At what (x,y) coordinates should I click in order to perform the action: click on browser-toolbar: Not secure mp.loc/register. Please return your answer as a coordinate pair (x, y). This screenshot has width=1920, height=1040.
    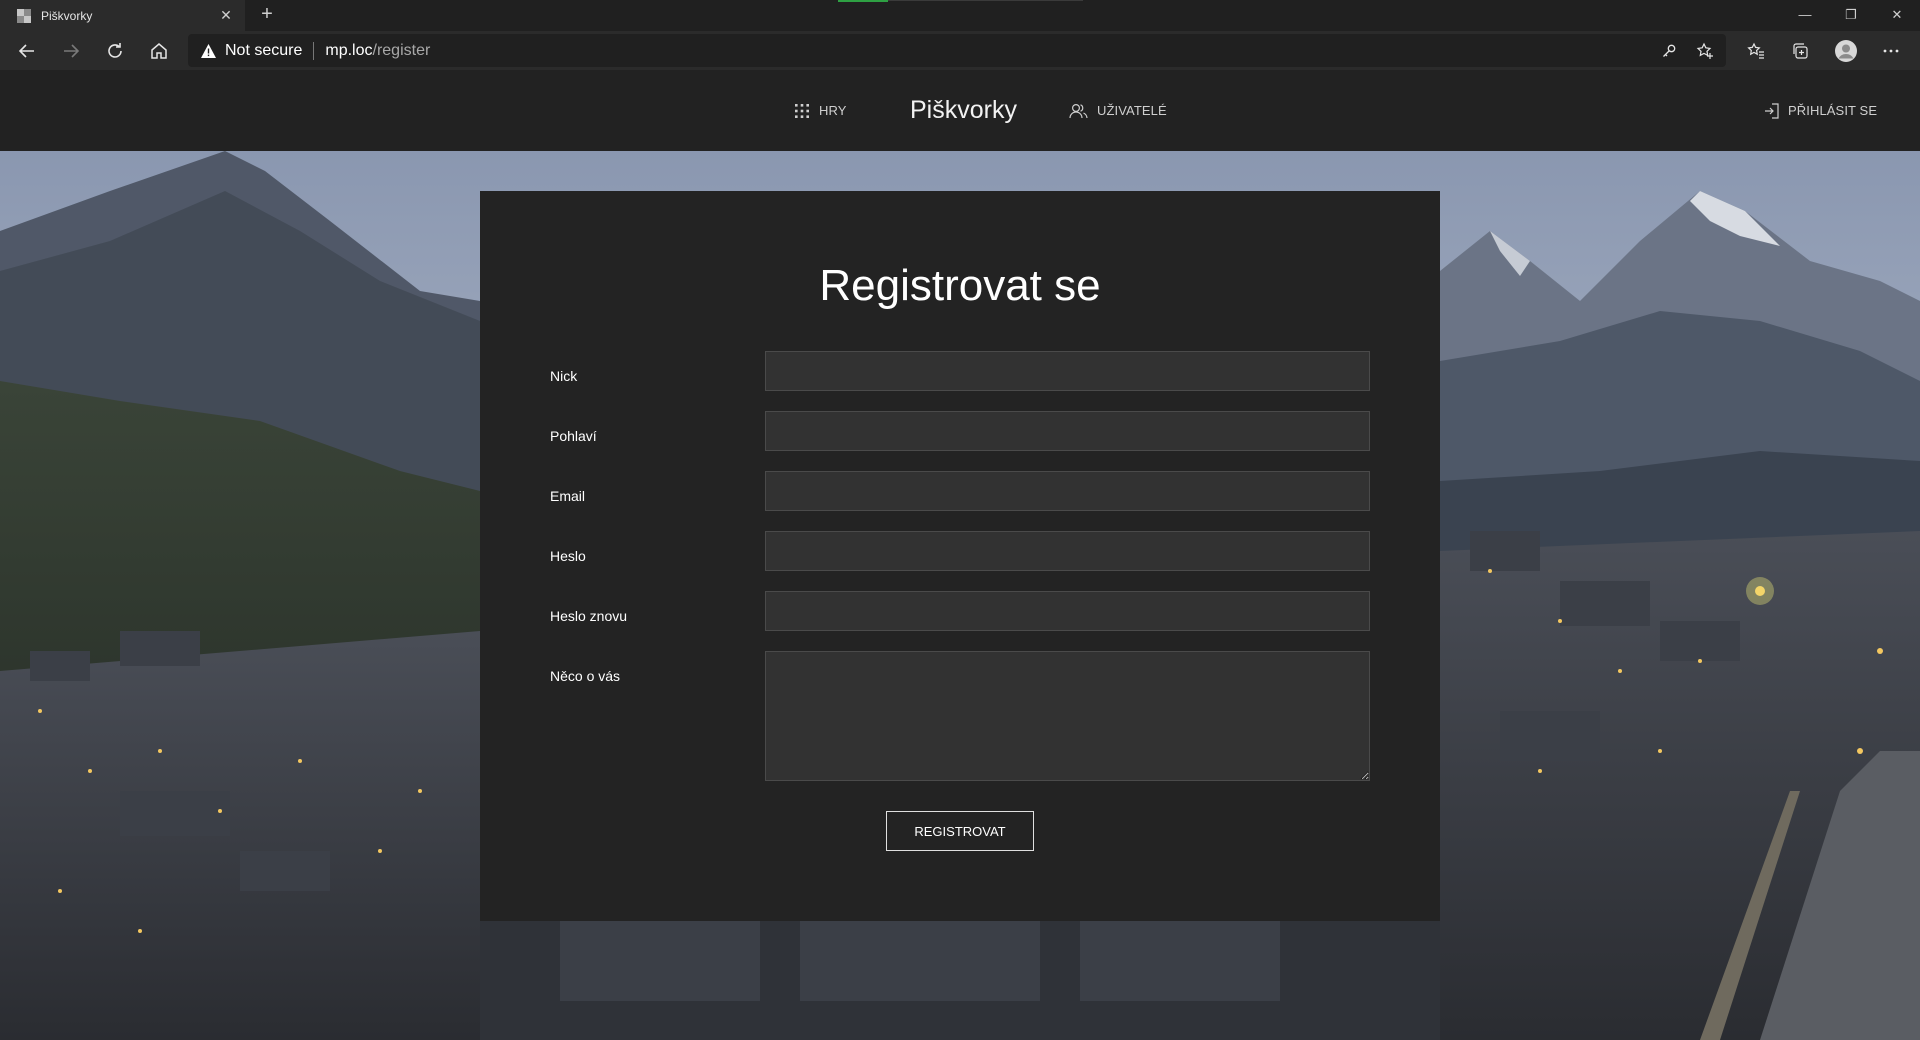
    Looking at the image, I should click on (960, 50).